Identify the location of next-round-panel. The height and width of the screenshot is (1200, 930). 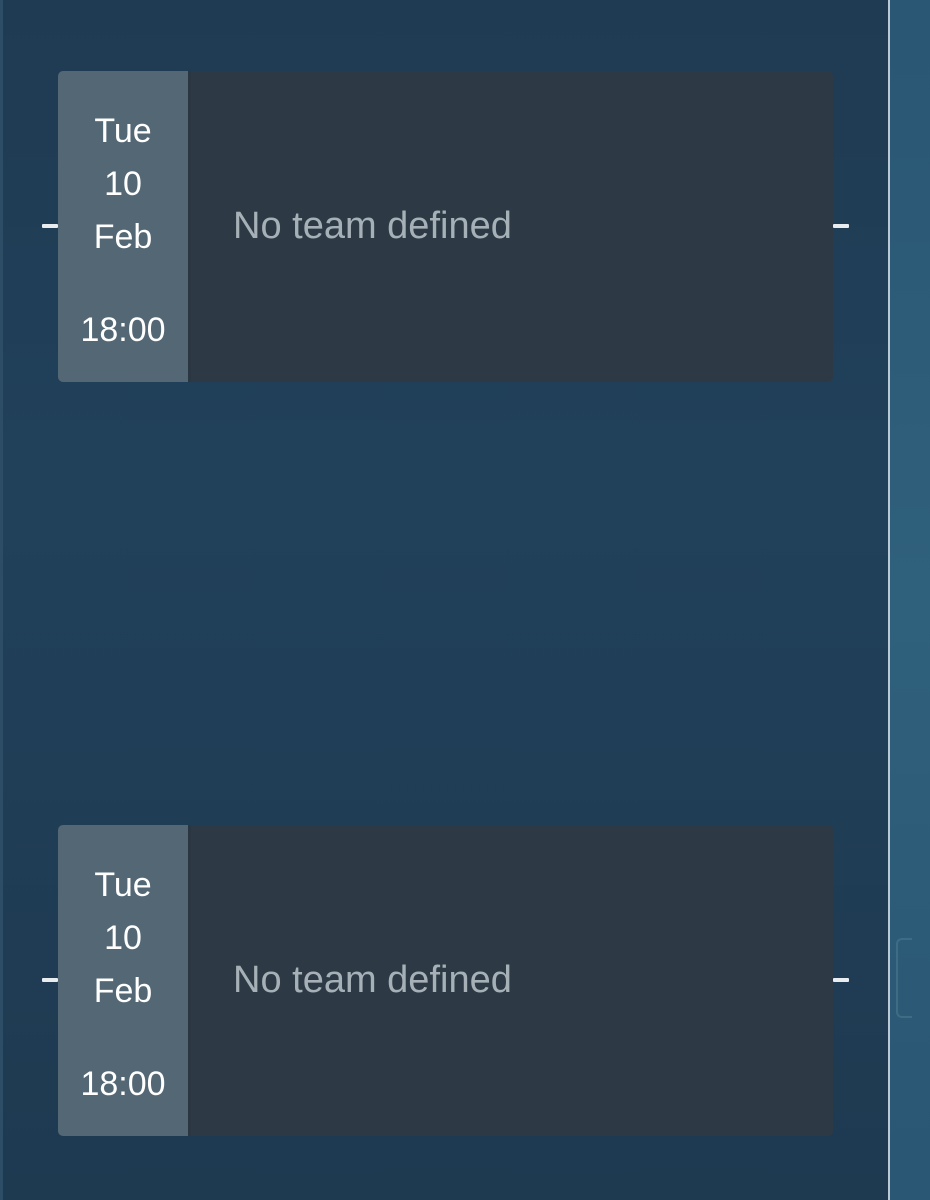
(910, 600).